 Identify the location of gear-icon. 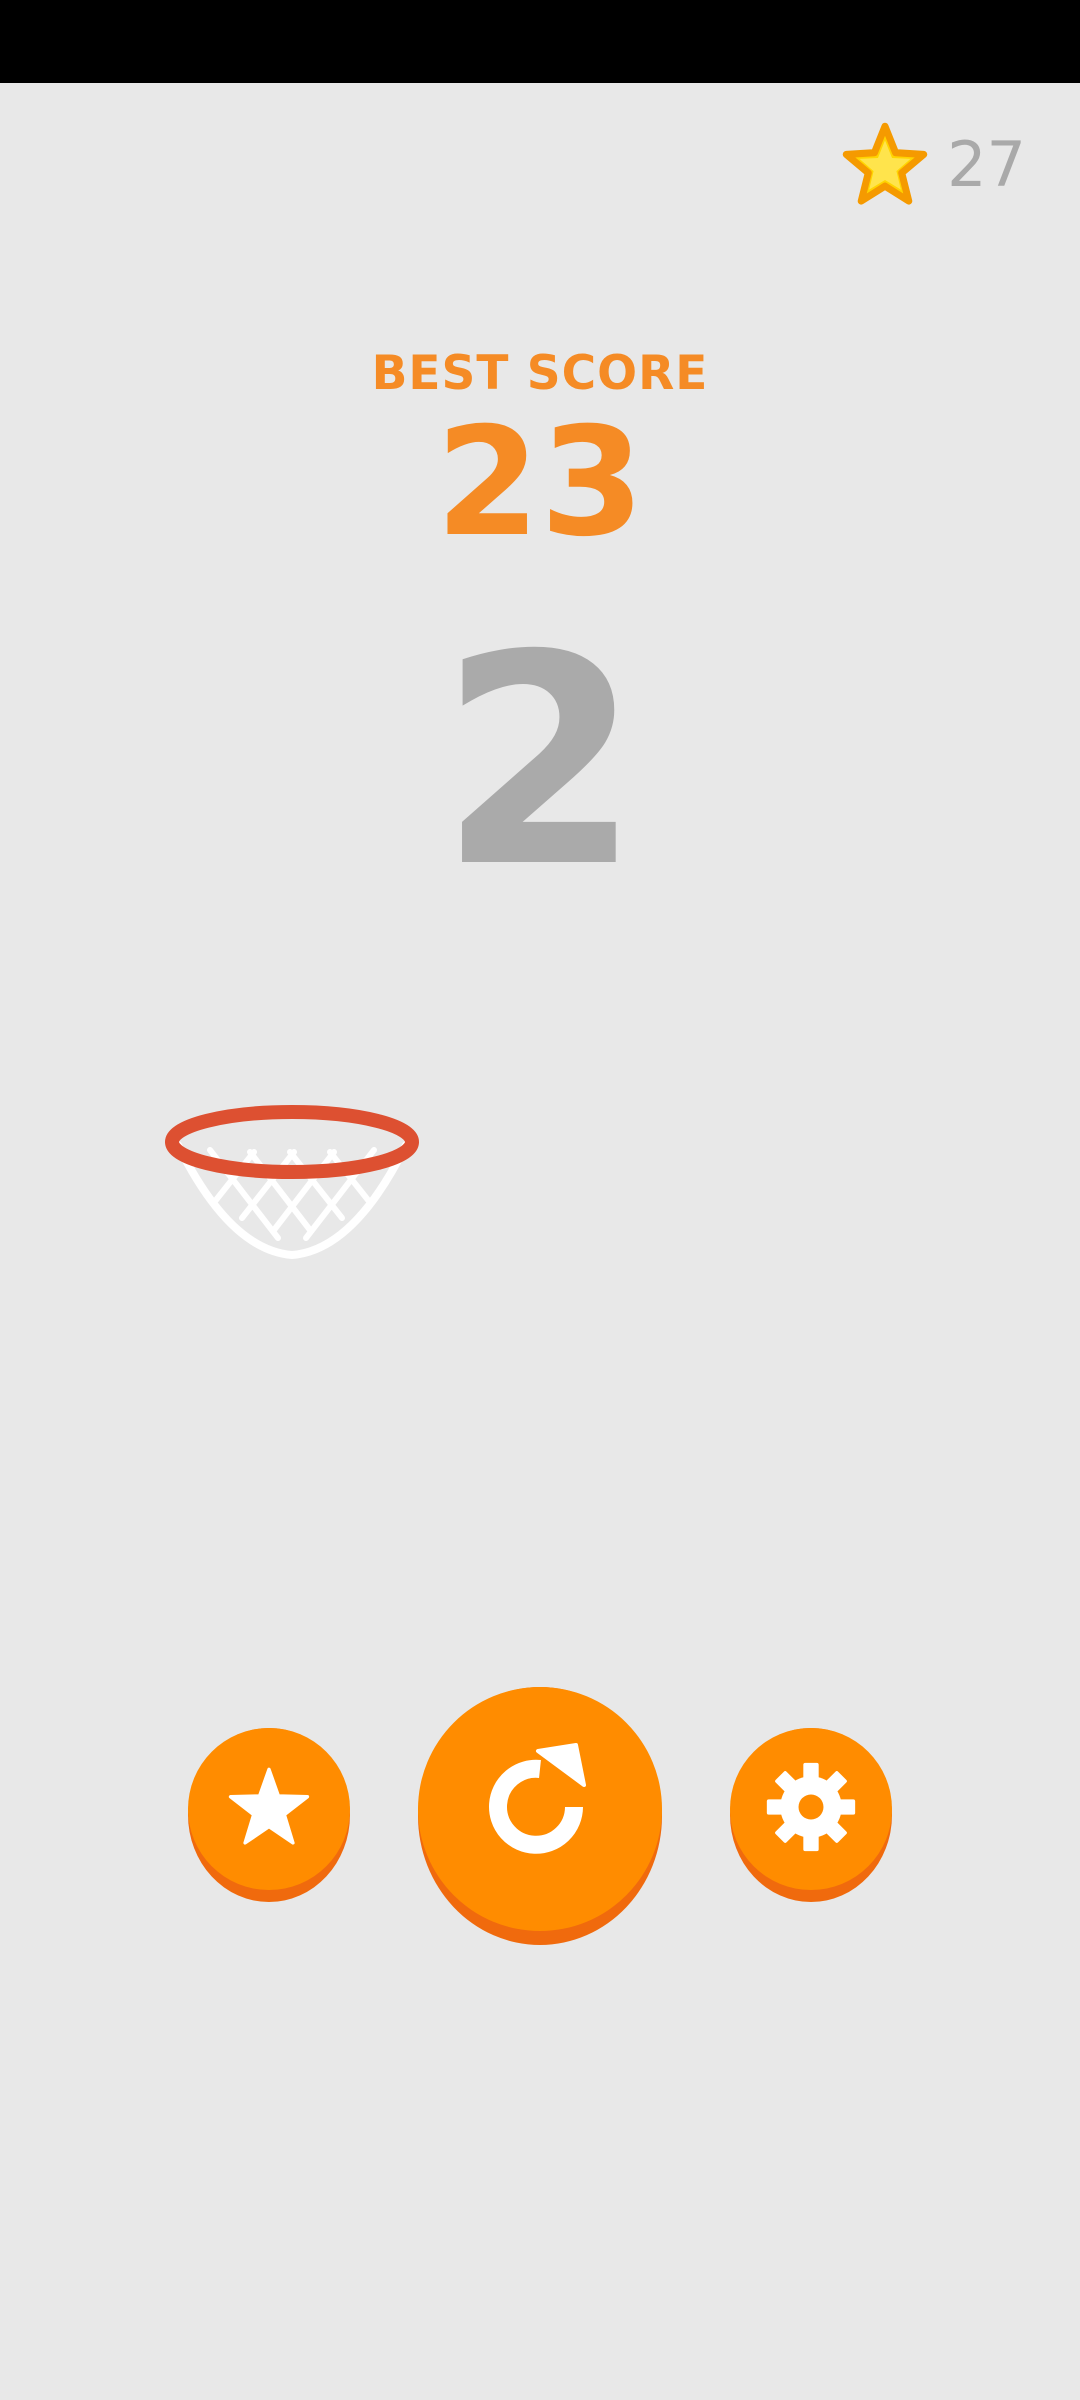
(811, 1809).